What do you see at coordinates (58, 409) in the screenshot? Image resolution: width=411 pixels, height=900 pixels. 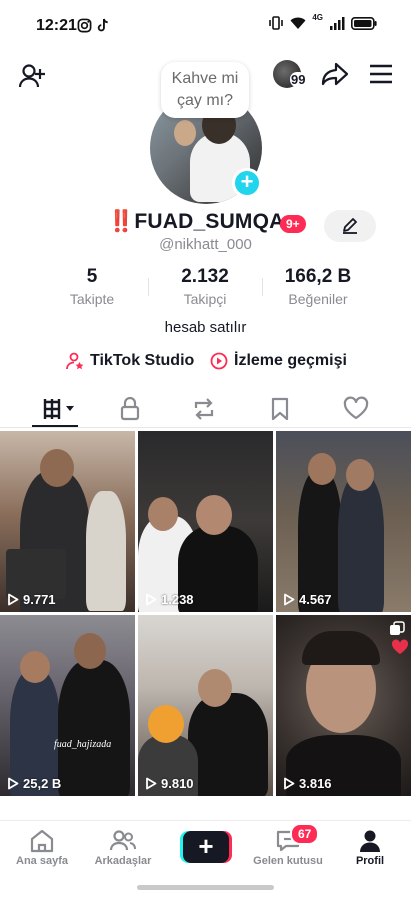 I see `videos-grid-icon` at bounding box center [58, 409].